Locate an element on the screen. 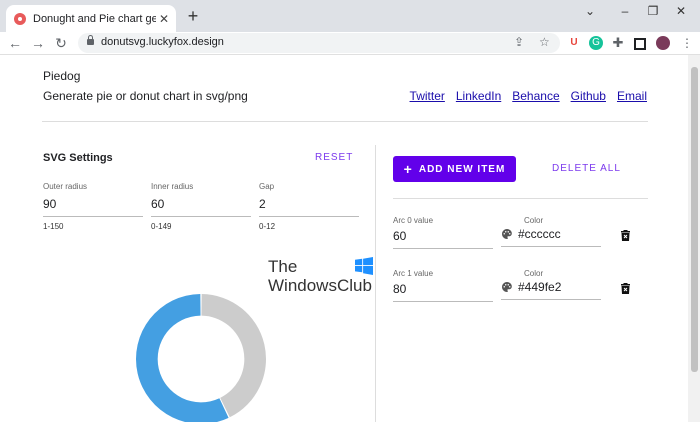  profile-avatar is located at coordinates (663, 43).